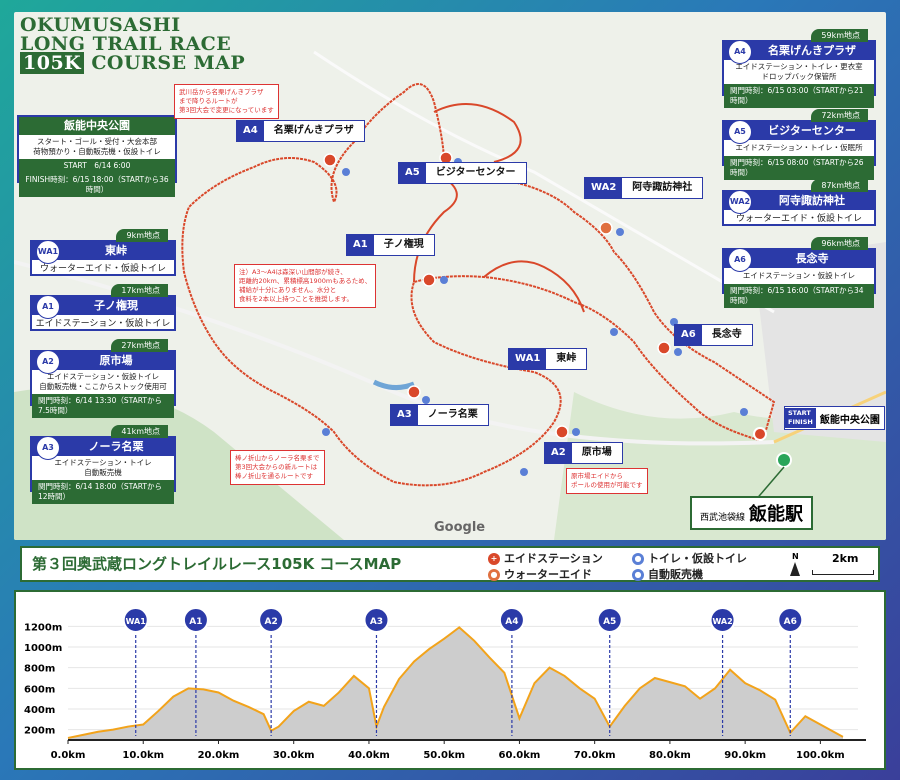 Image resolution: width=900 pixels, height=780 pixels. Describe the element at coordinates (839, 185) in the screenshot. I see `km-wa2: 87km地点` at that location.